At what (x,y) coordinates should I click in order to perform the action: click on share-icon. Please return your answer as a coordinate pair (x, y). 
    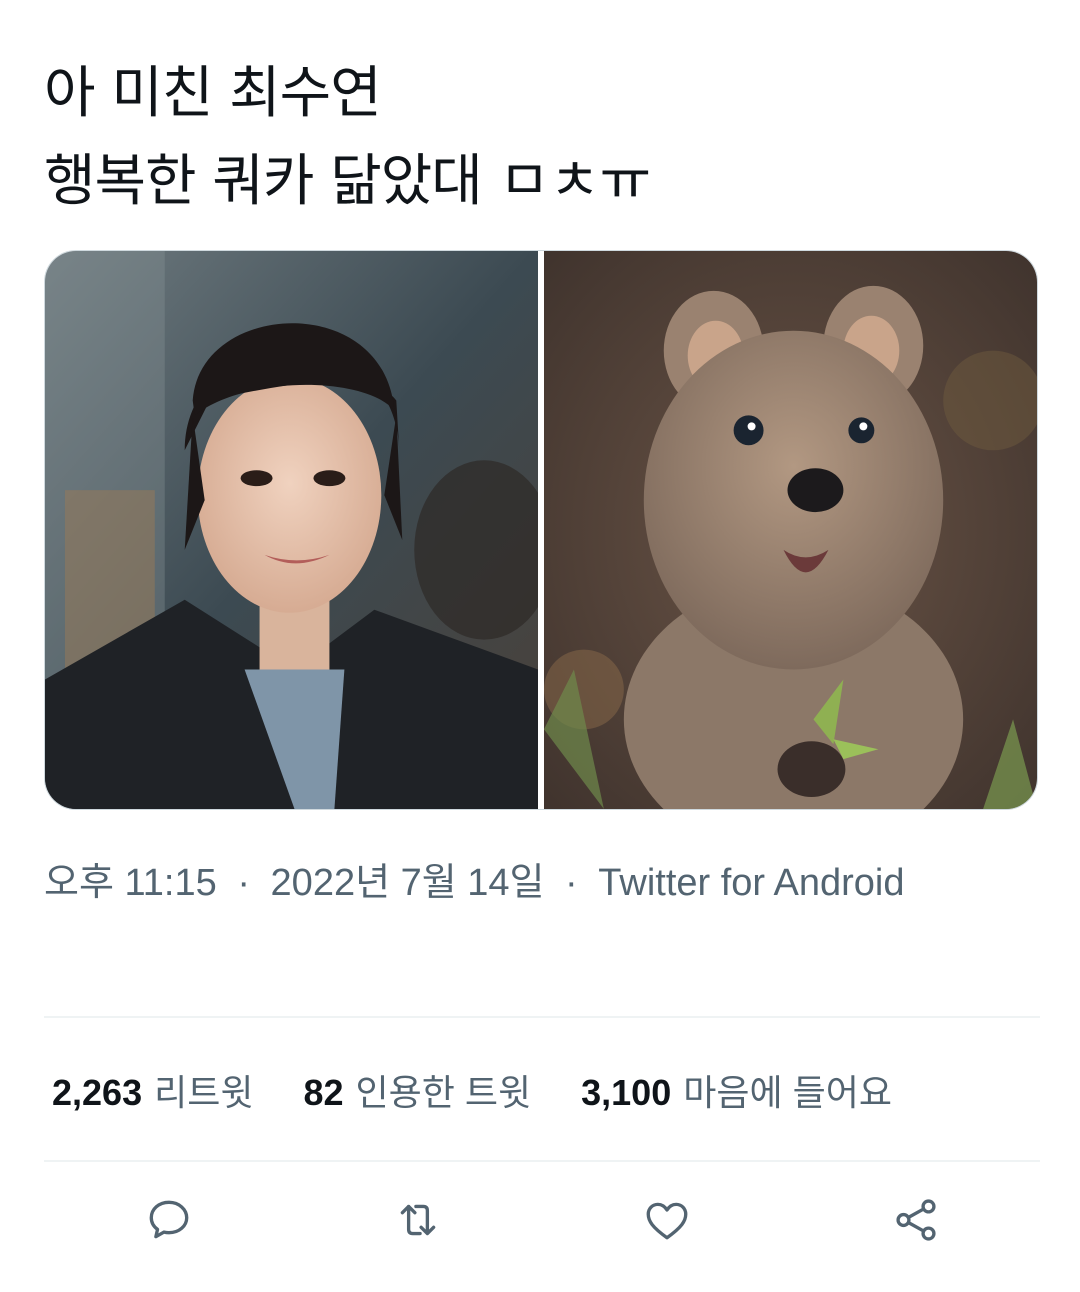
    Looking at the image, I should click on (915, 1220).